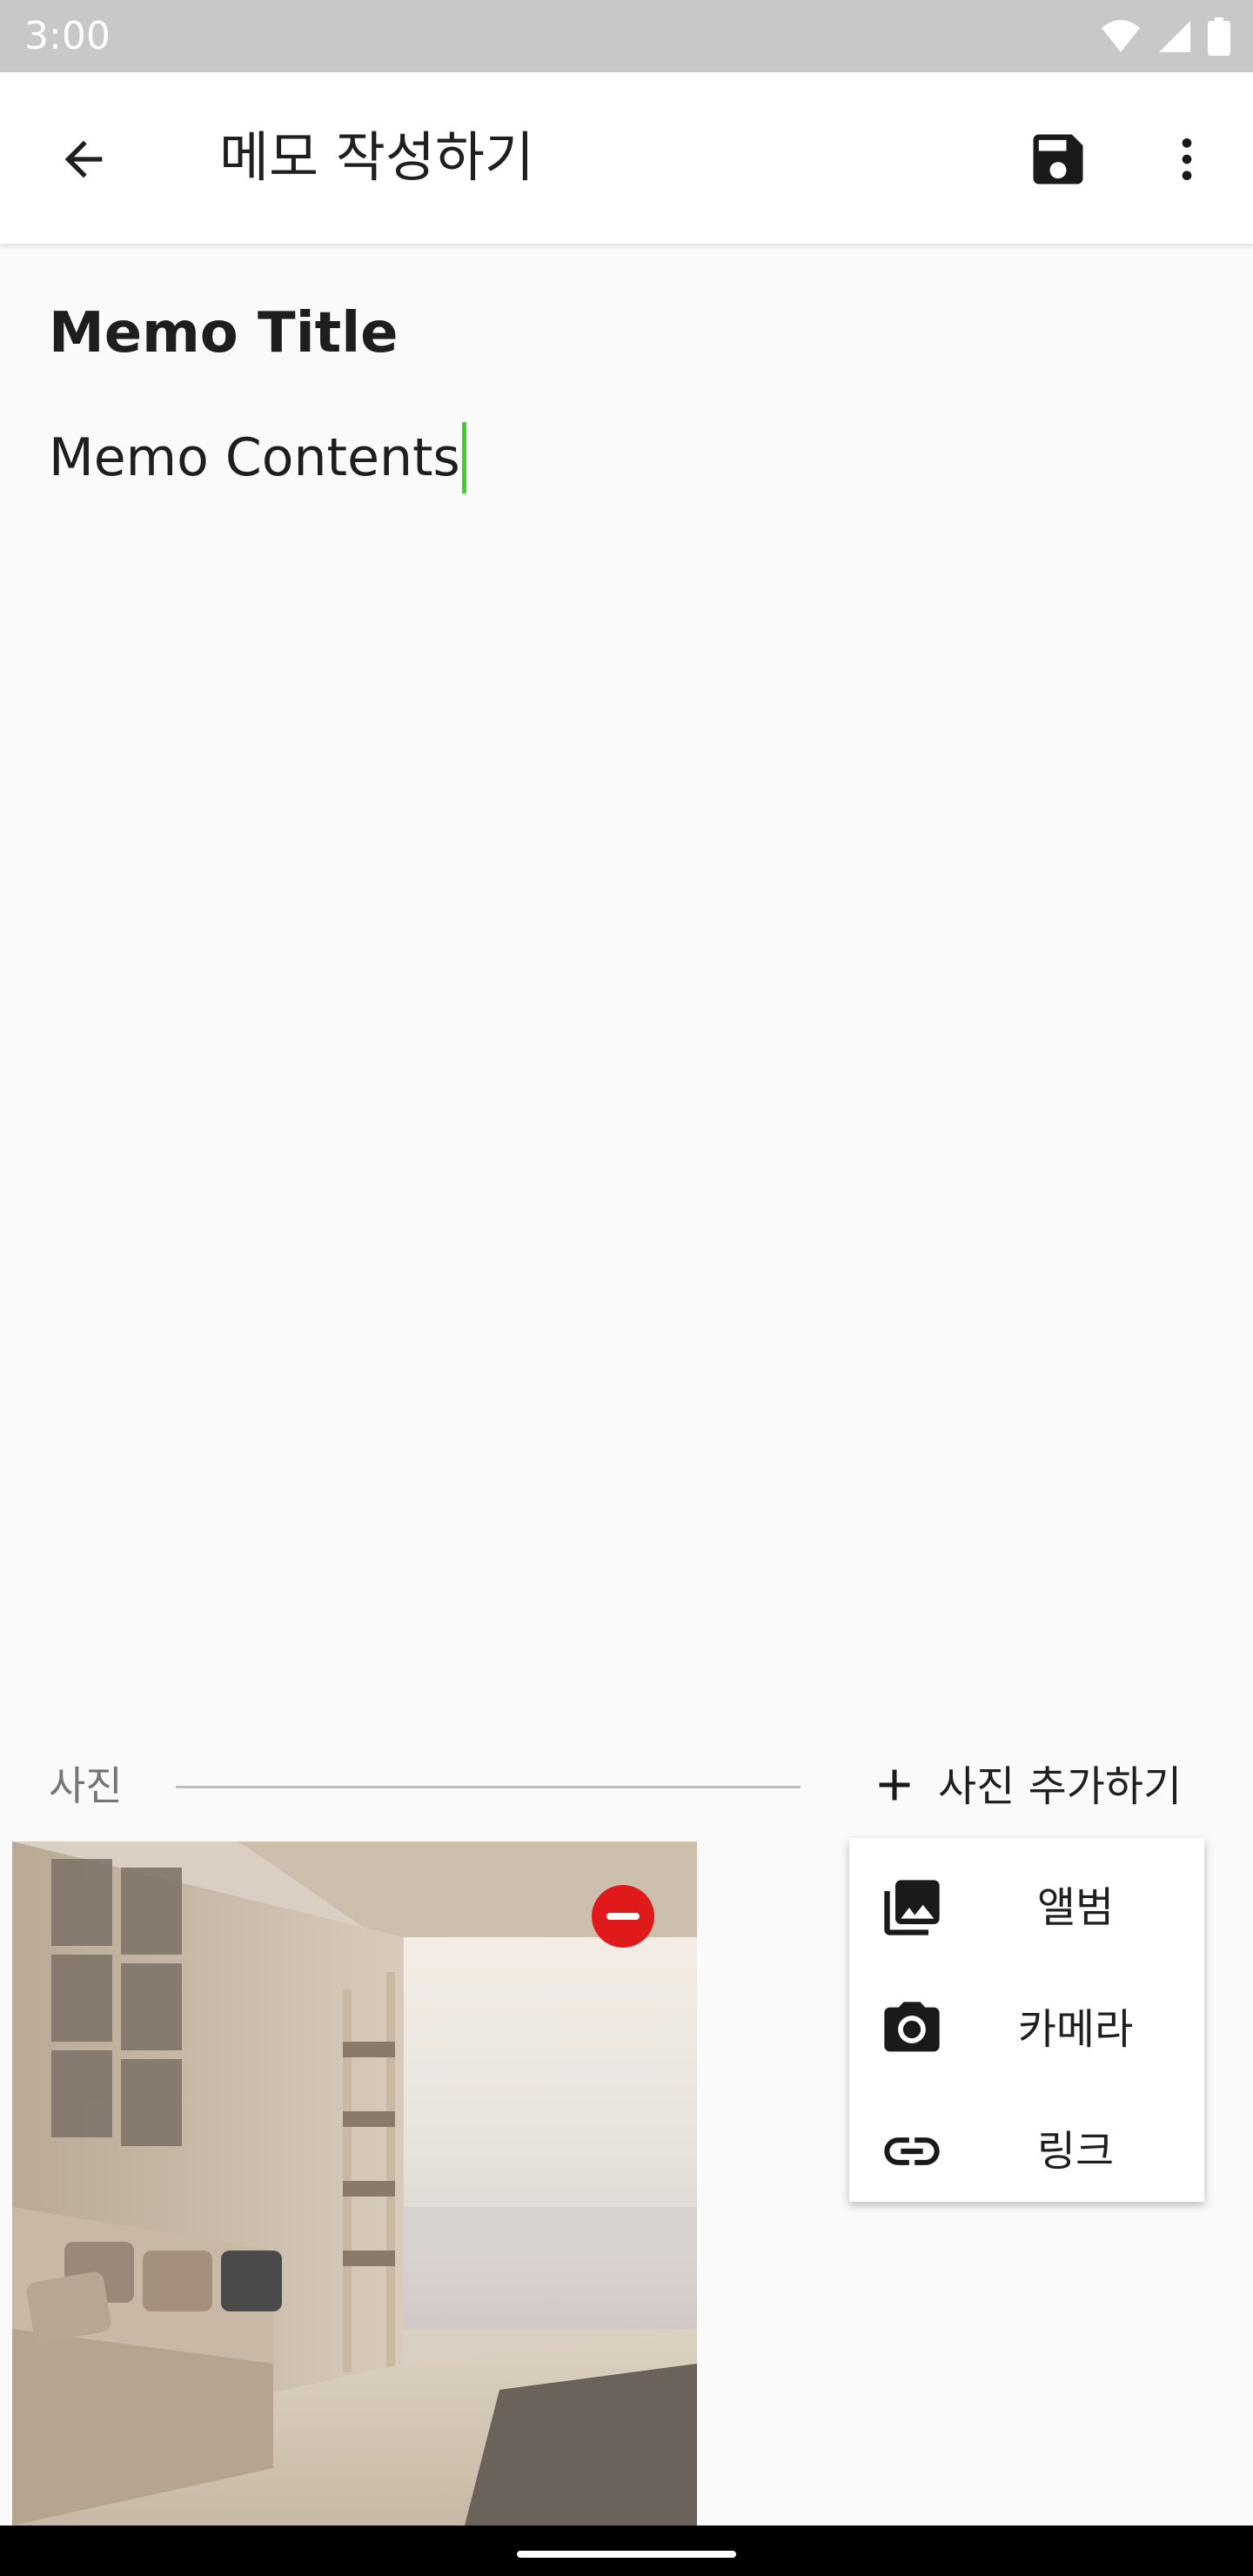  I want to click on back-button, so click(83, 161).